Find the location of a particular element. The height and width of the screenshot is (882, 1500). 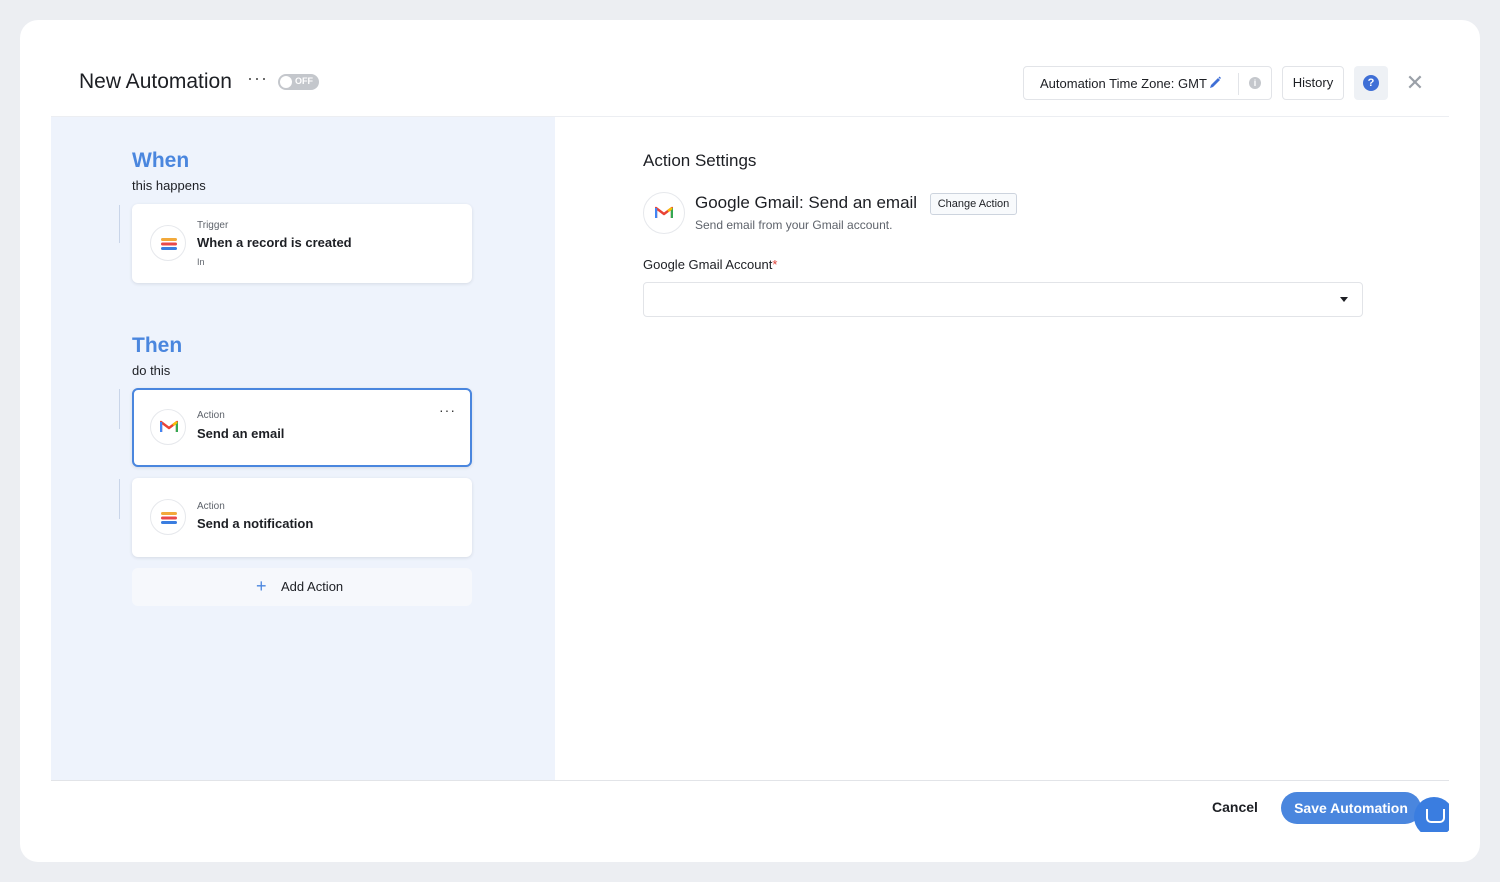

pencil-icon is located at coordinates (1215, 83).